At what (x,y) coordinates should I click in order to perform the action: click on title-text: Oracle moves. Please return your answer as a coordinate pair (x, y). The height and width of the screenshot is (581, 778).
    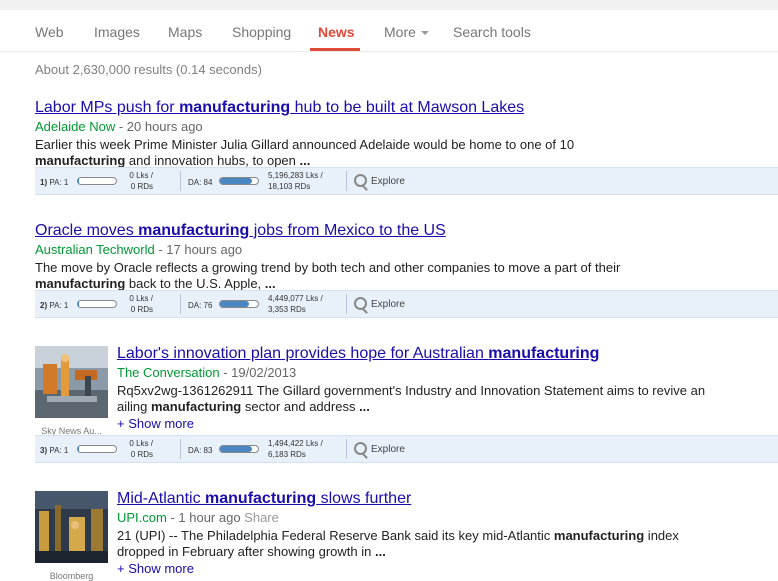
    Looking at the image, I should click on (86, 230).